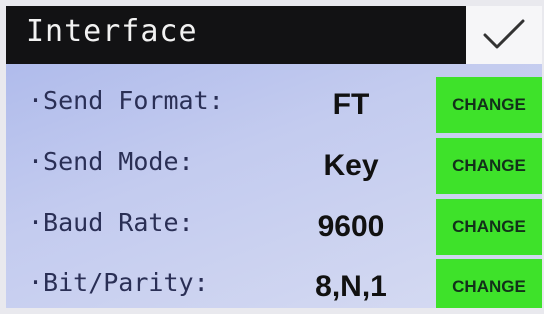 Image resolution: width=544 pixels, height=314 pixels. What do you see at coordinates (111, 222) in the screenshot?
I see `baud-rate-label: ·Baud Rate:` at bounding box center [111, 222].